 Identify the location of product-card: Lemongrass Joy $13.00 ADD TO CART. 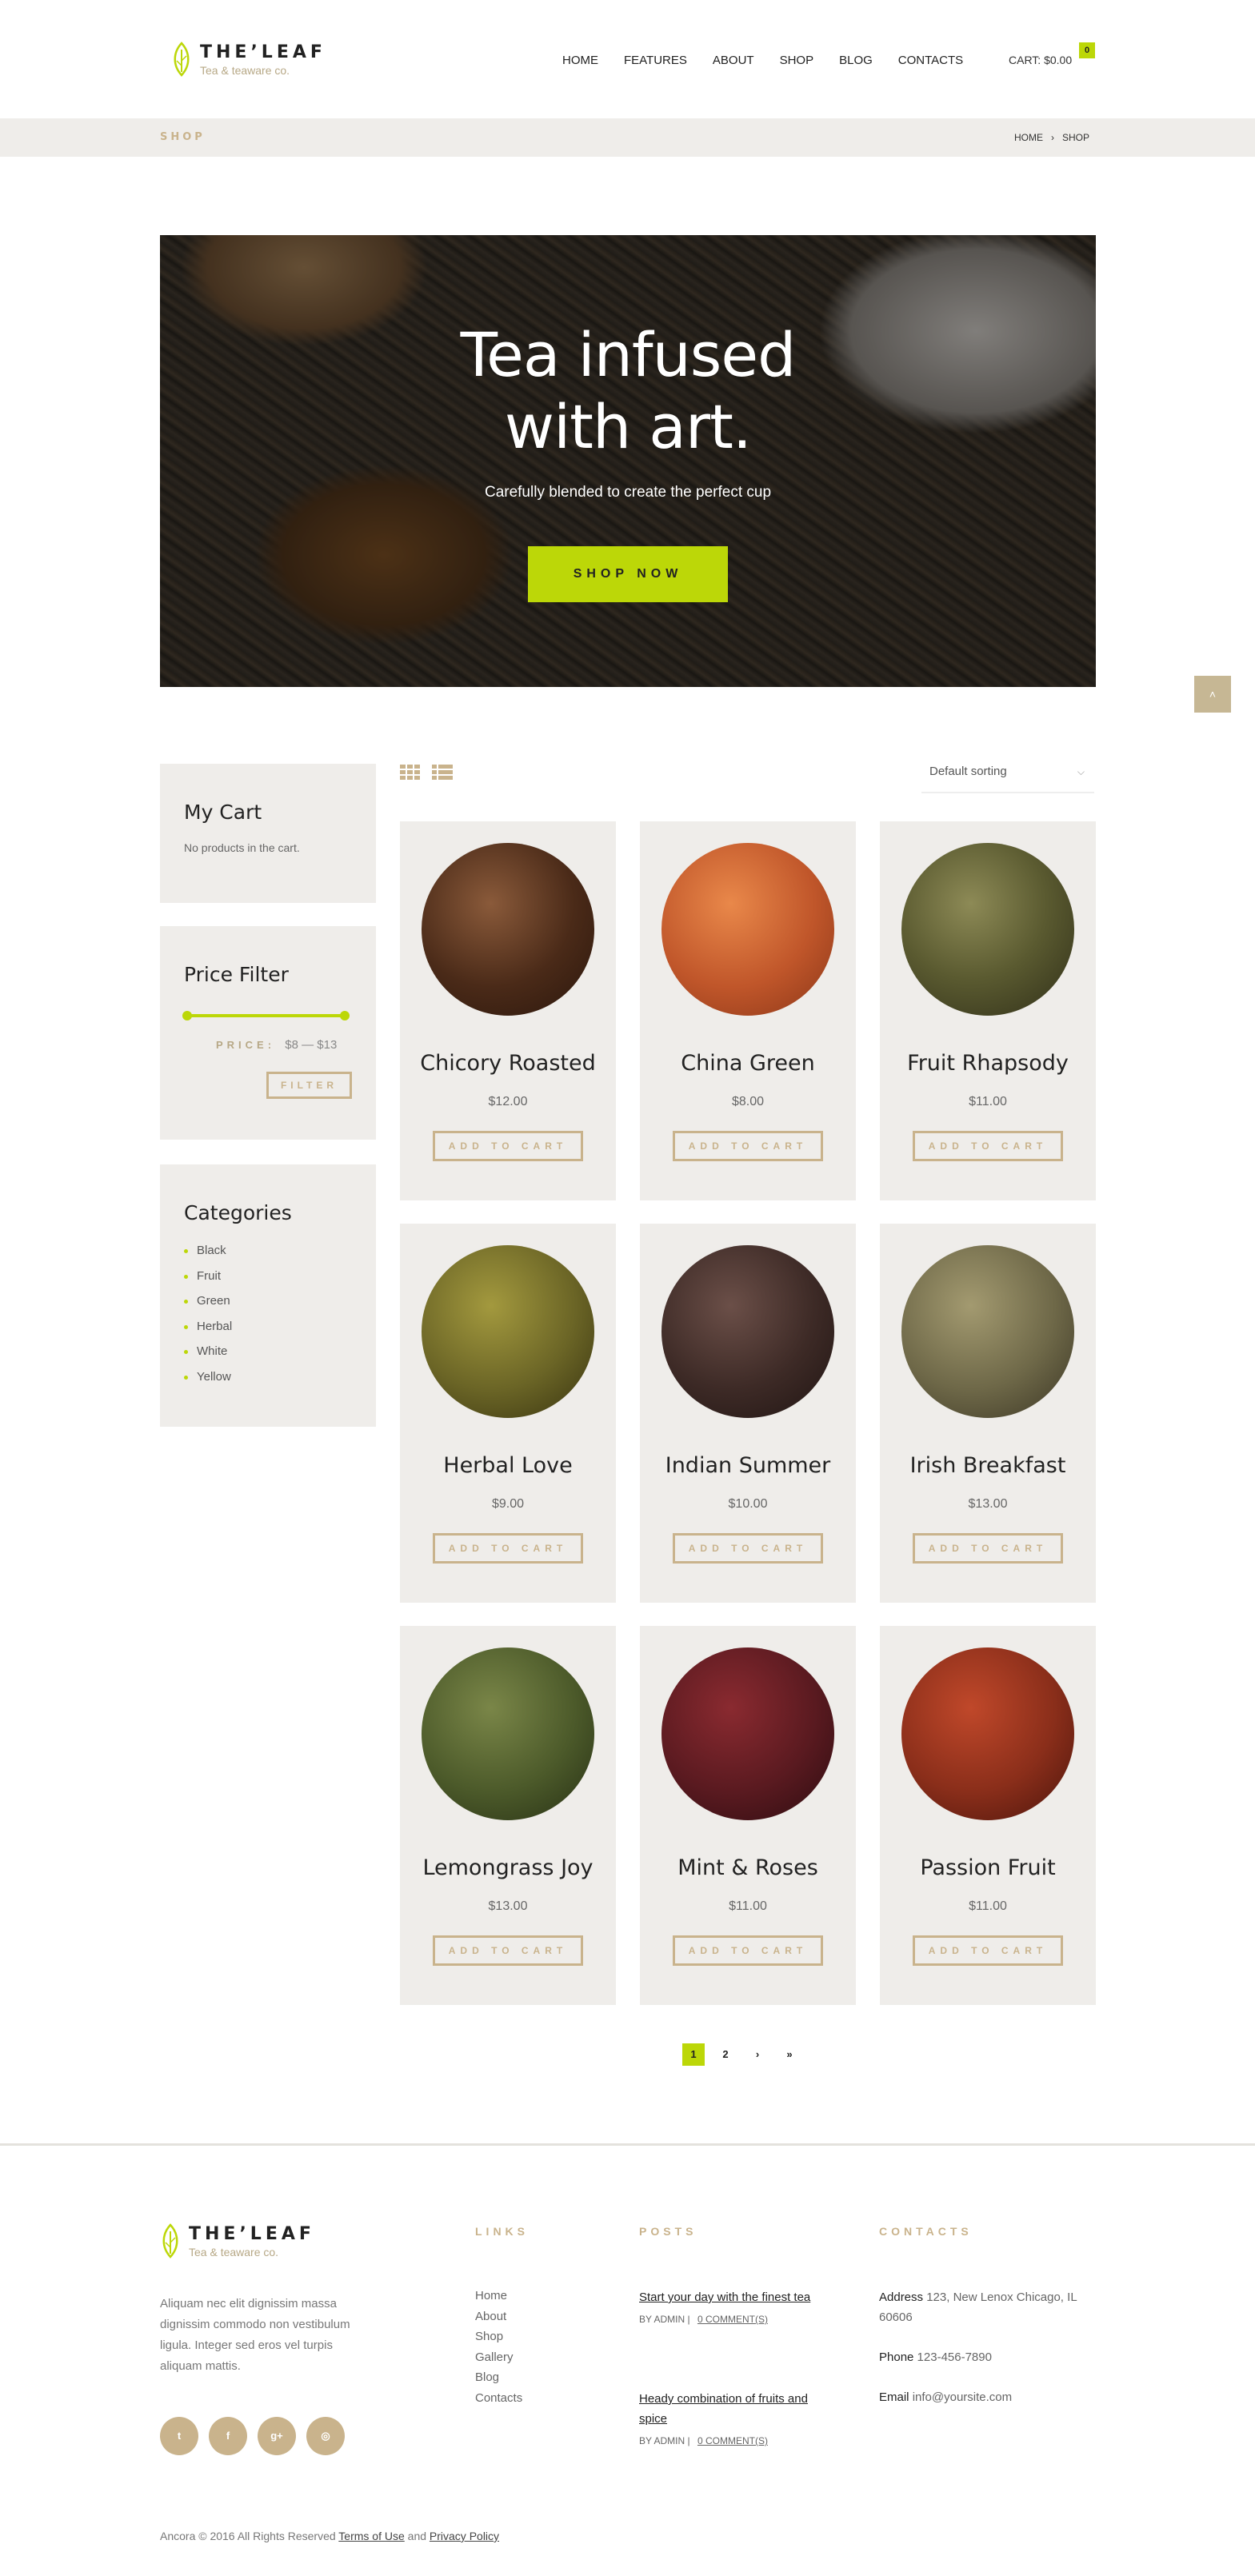
(508, 1816).